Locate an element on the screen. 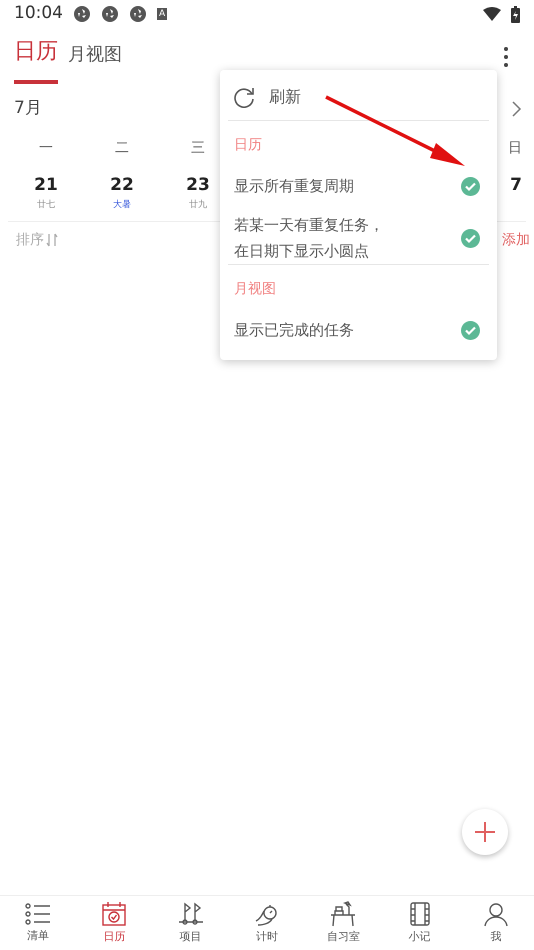  notification-badge: A is located at coordinates (162, 14).